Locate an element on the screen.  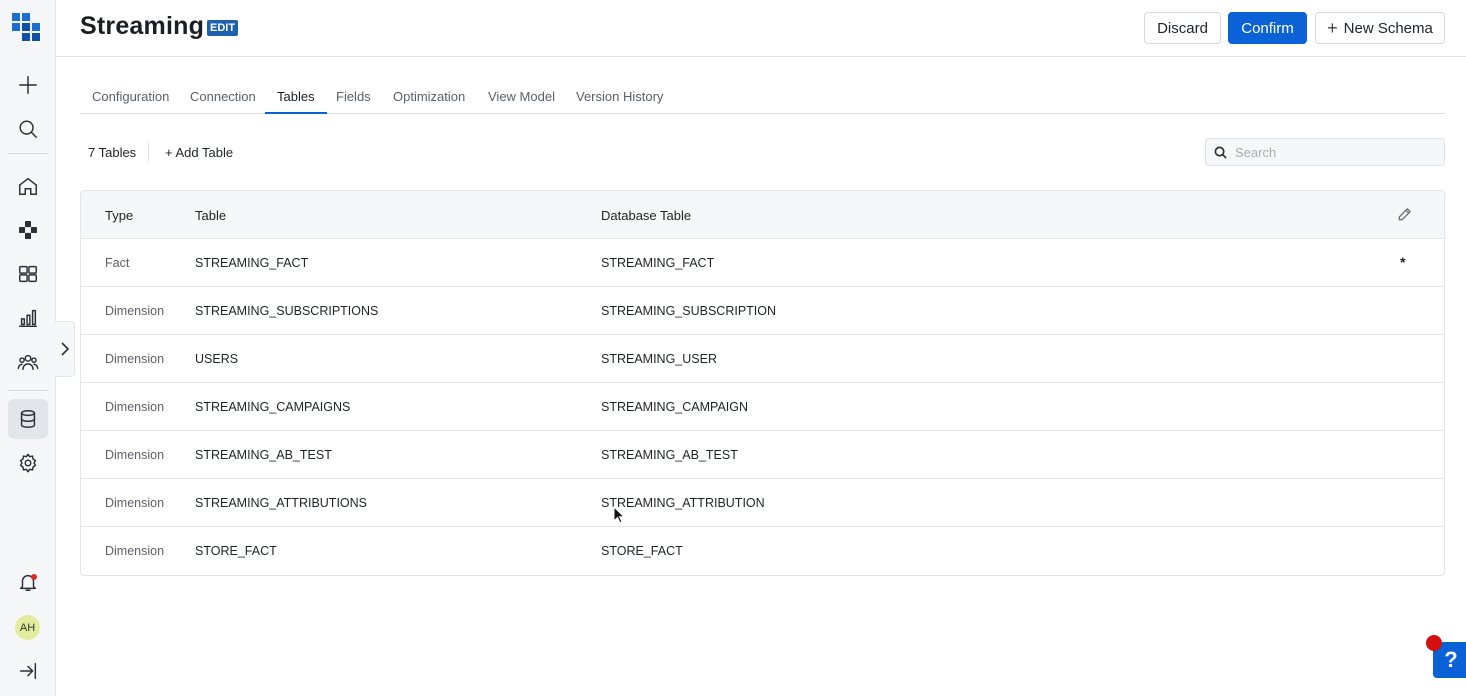
edit-badge: EDIT is located at coordinates (223, 28).